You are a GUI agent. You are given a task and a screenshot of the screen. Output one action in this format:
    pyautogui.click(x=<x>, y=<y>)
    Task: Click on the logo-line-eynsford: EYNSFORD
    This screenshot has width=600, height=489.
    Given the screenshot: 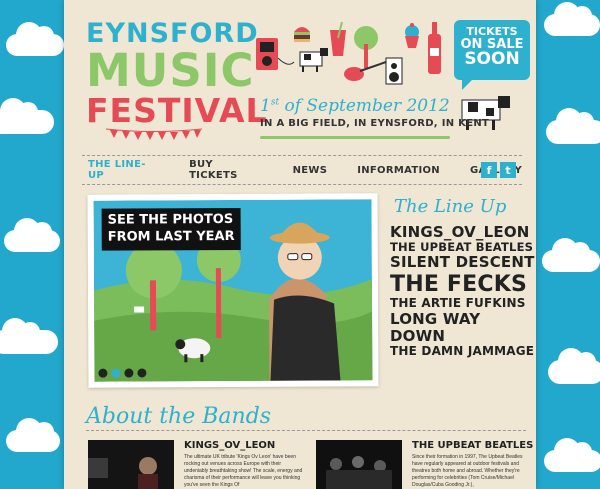 What is the action you would take?
    pyautogui.click(x=172, y=33)
    